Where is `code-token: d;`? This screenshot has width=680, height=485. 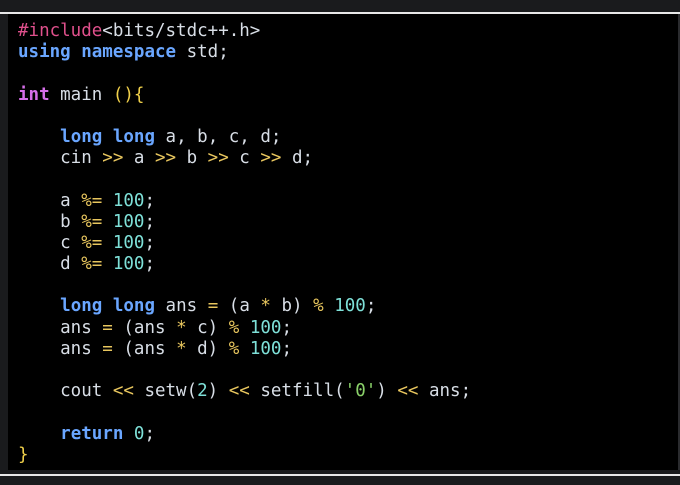 code-token: d; is located at coordinates (297, 158).